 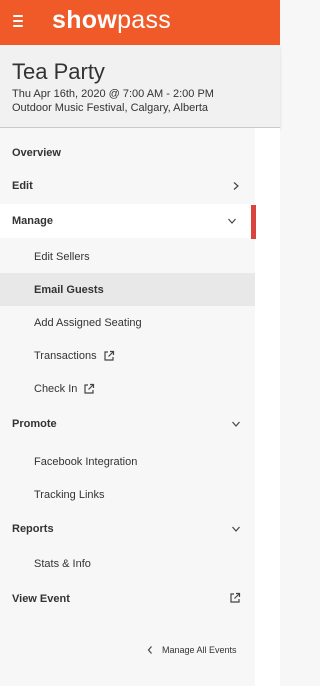 What do you see at coordinates (56, 388) in the screenshot?
I see `nav-check-in-label: Check In` at bounding box center [56, 388].